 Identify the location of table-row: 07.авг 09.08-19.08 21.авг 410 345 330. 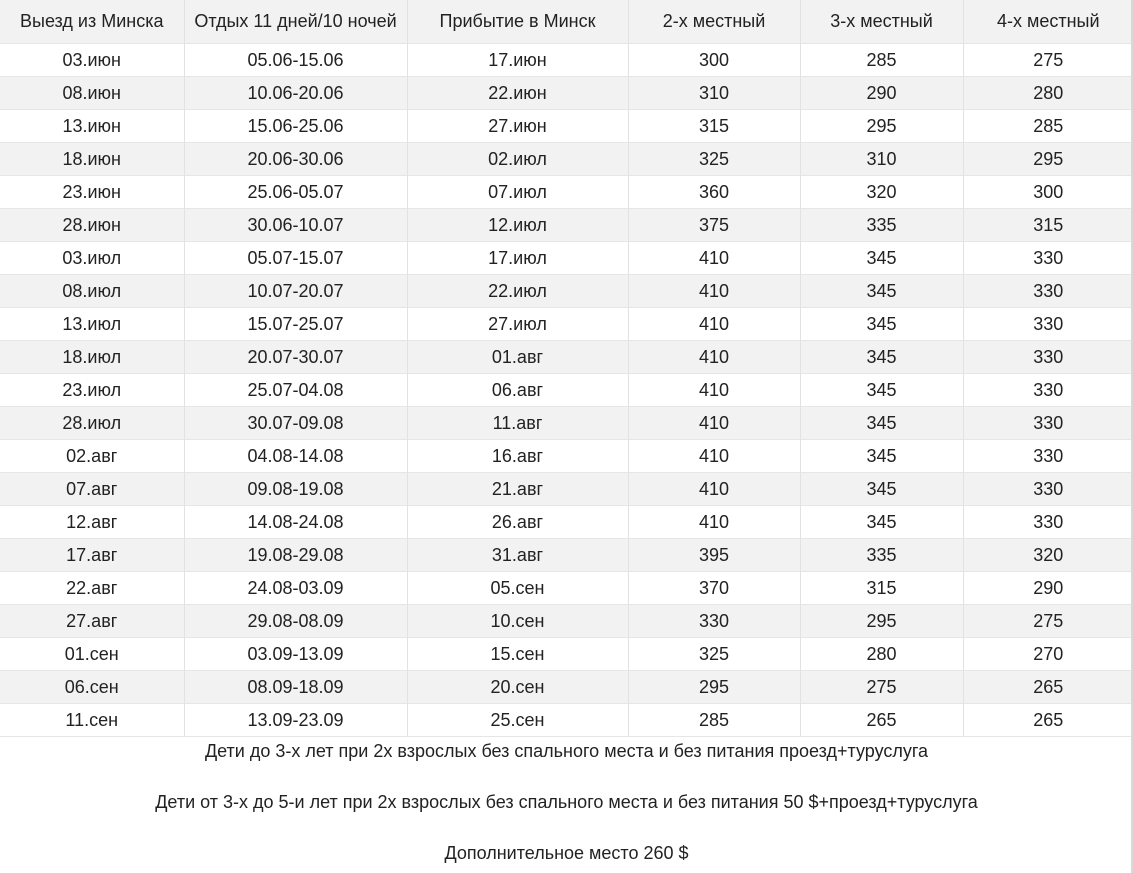
(566, 489).